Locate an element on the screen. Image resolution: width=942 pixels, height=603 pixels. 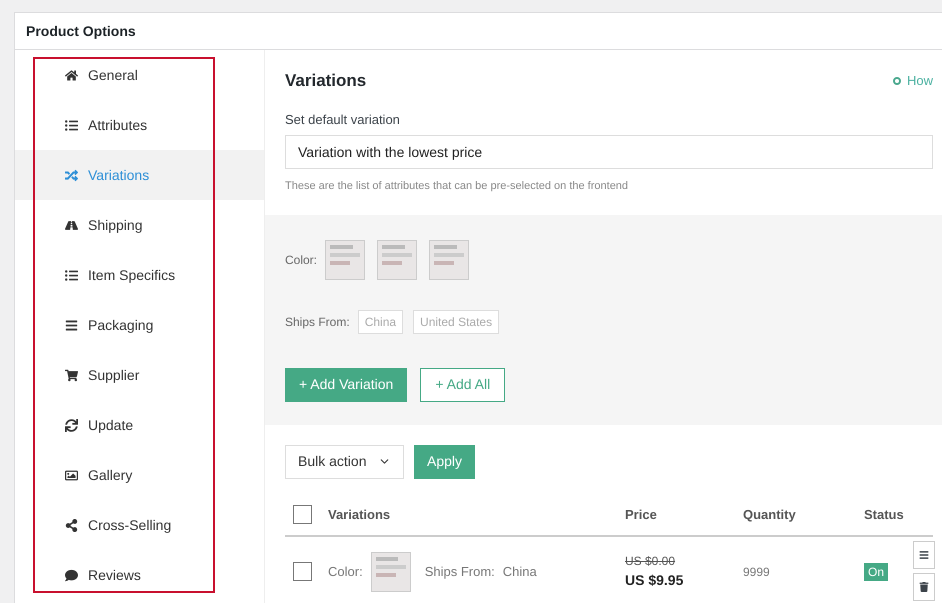
sidebar-item: Shipping is located at coordinates (139, 225).